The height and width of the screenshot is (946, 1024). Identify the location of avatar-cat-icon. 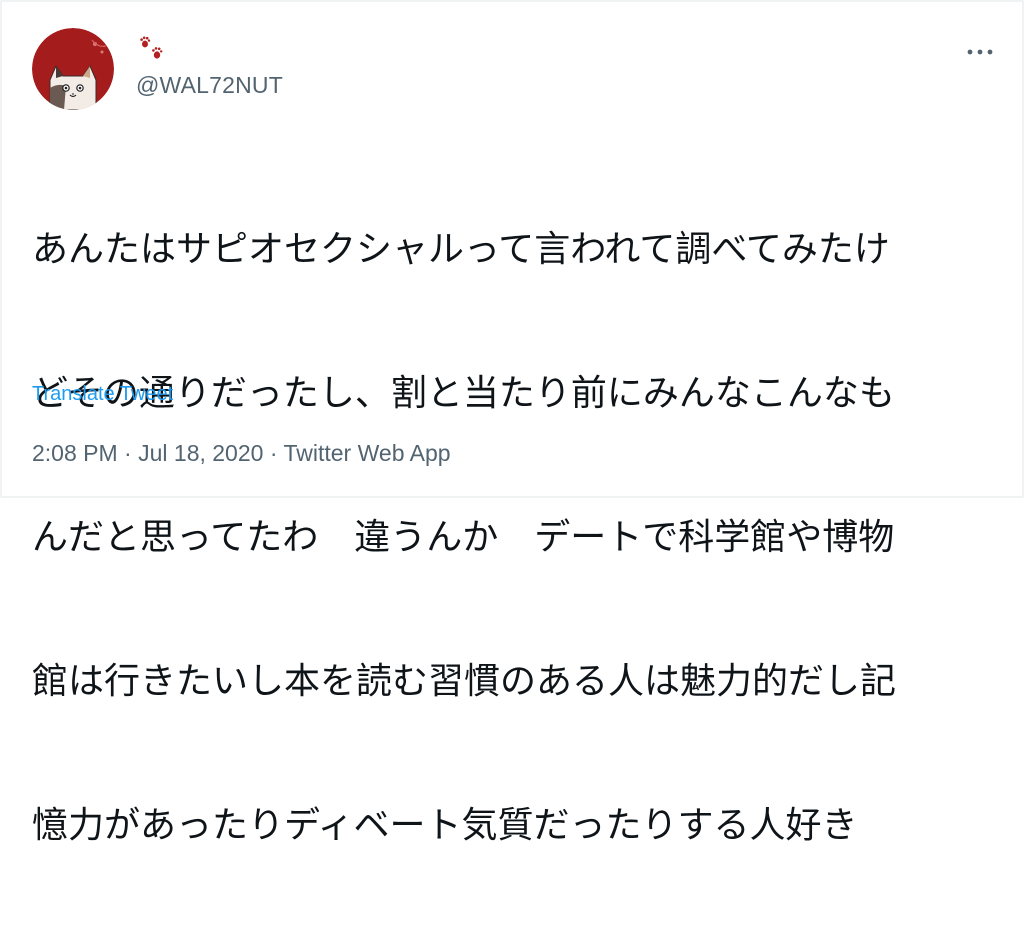
(73, 69).